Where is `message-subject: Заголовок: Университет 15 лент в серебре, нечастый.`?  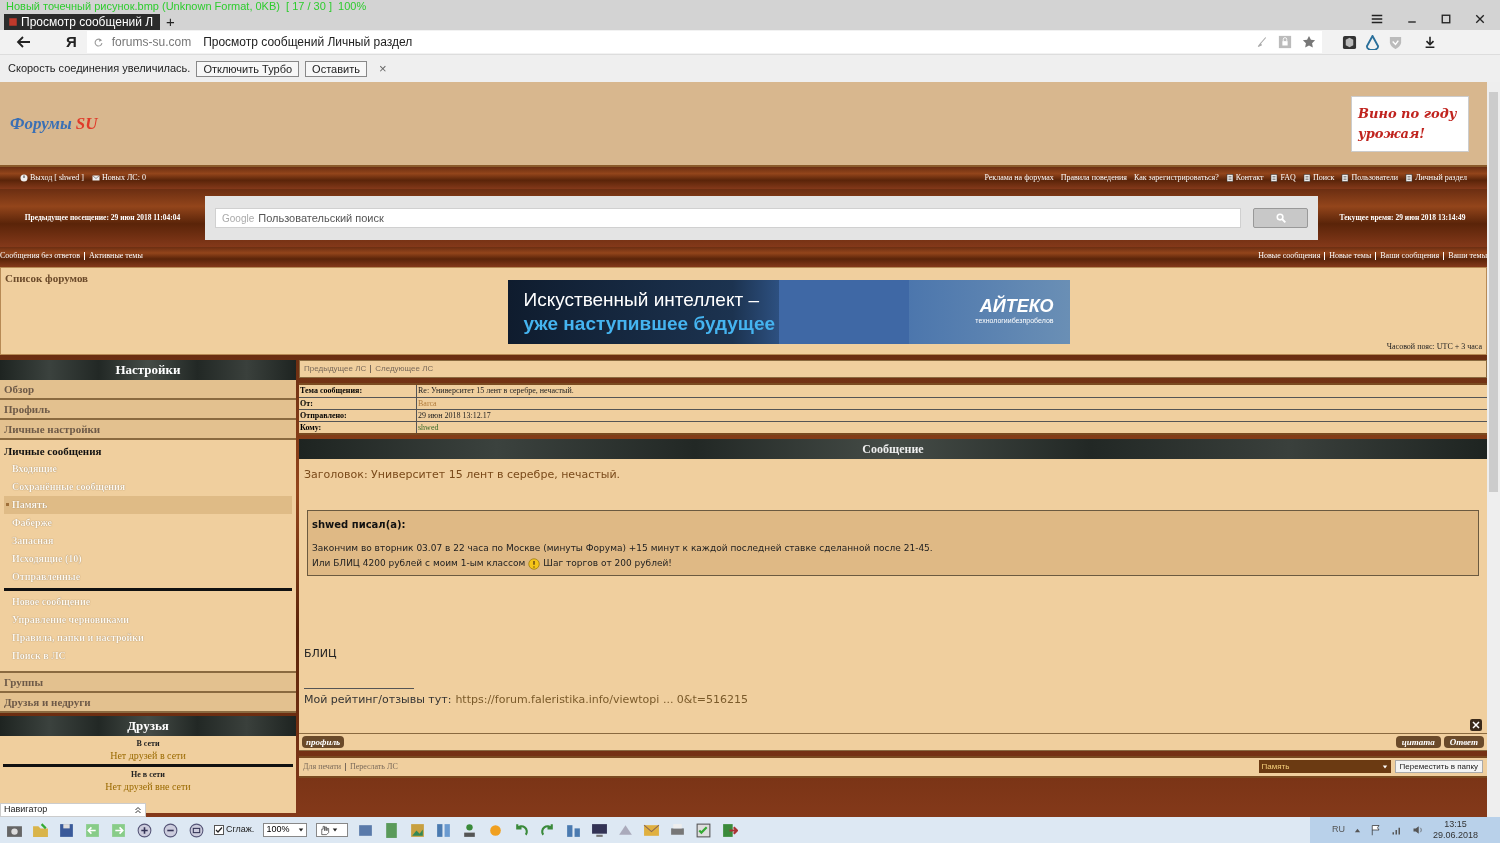
message-subject: Заголовок: Университет 15 лент в серебре, нечастый. is located at coordinates (463, 475).